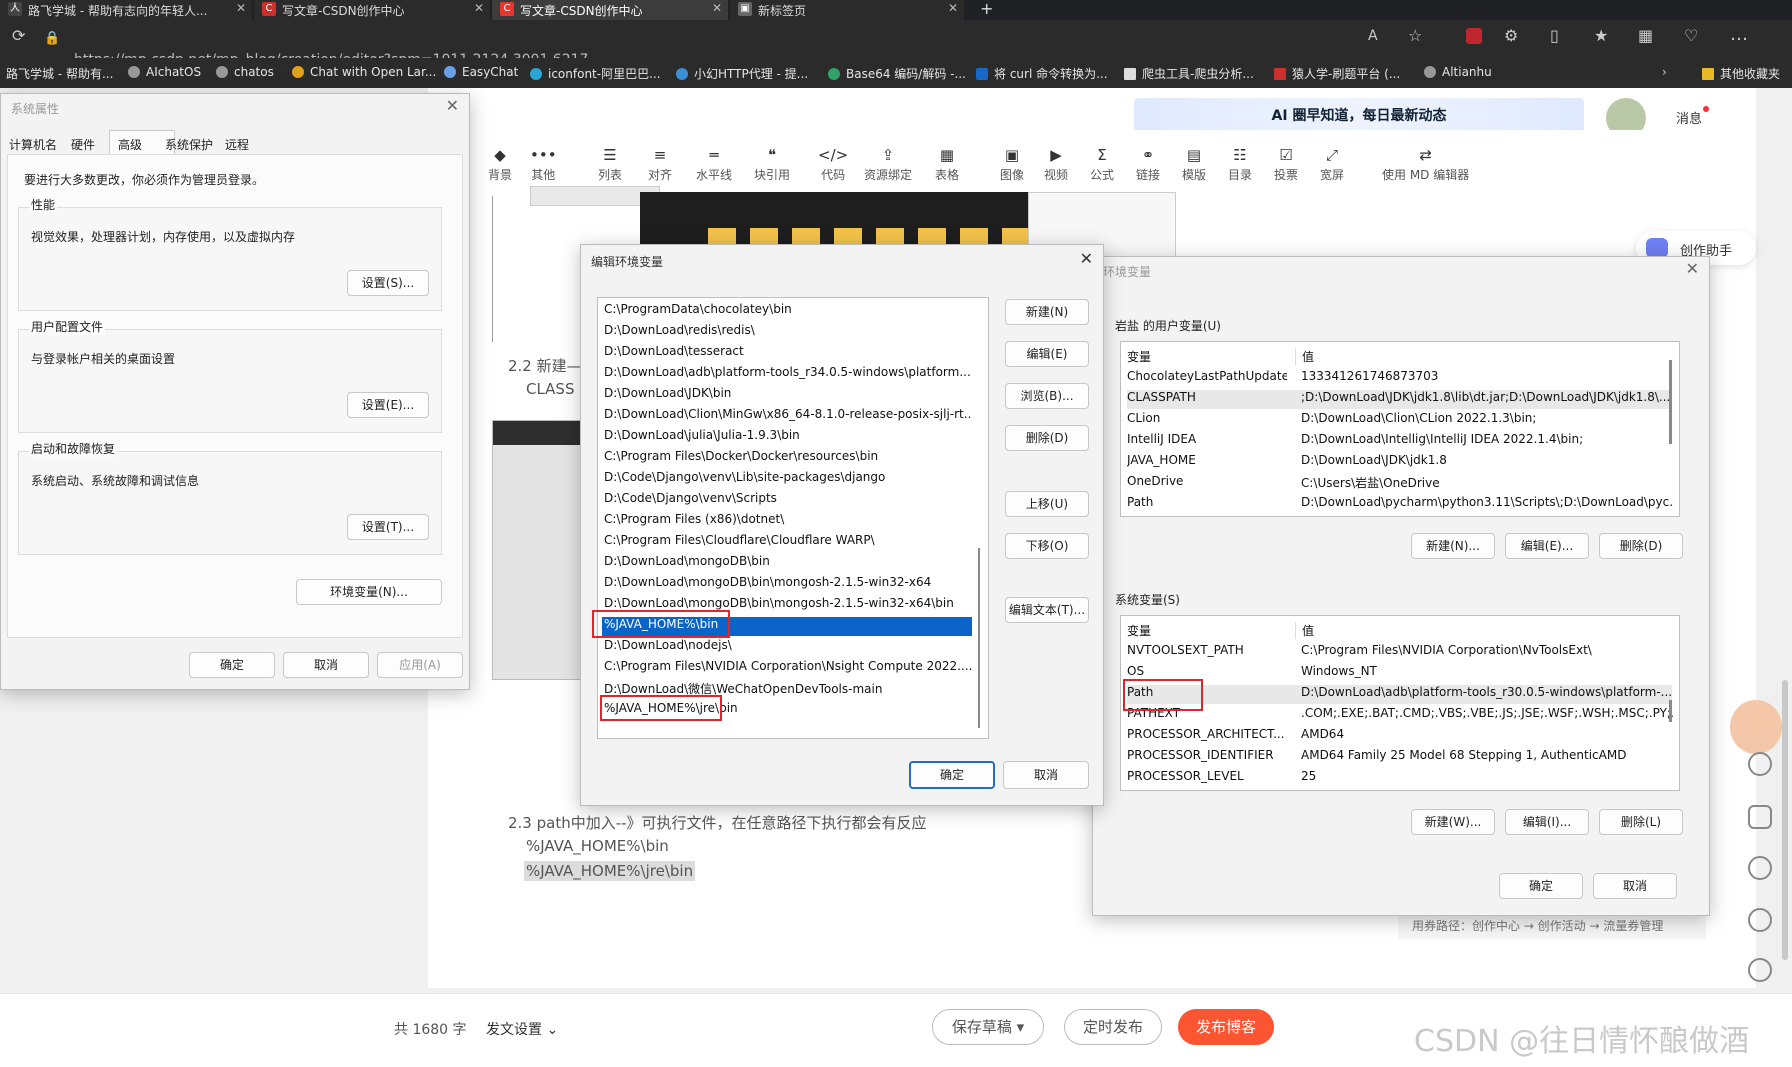  Describe the element at coordinates (788, 435) in the screenshot. I see `list-item: D:\DownLoad\julia\Julia-1.9.3\bin` at that location.